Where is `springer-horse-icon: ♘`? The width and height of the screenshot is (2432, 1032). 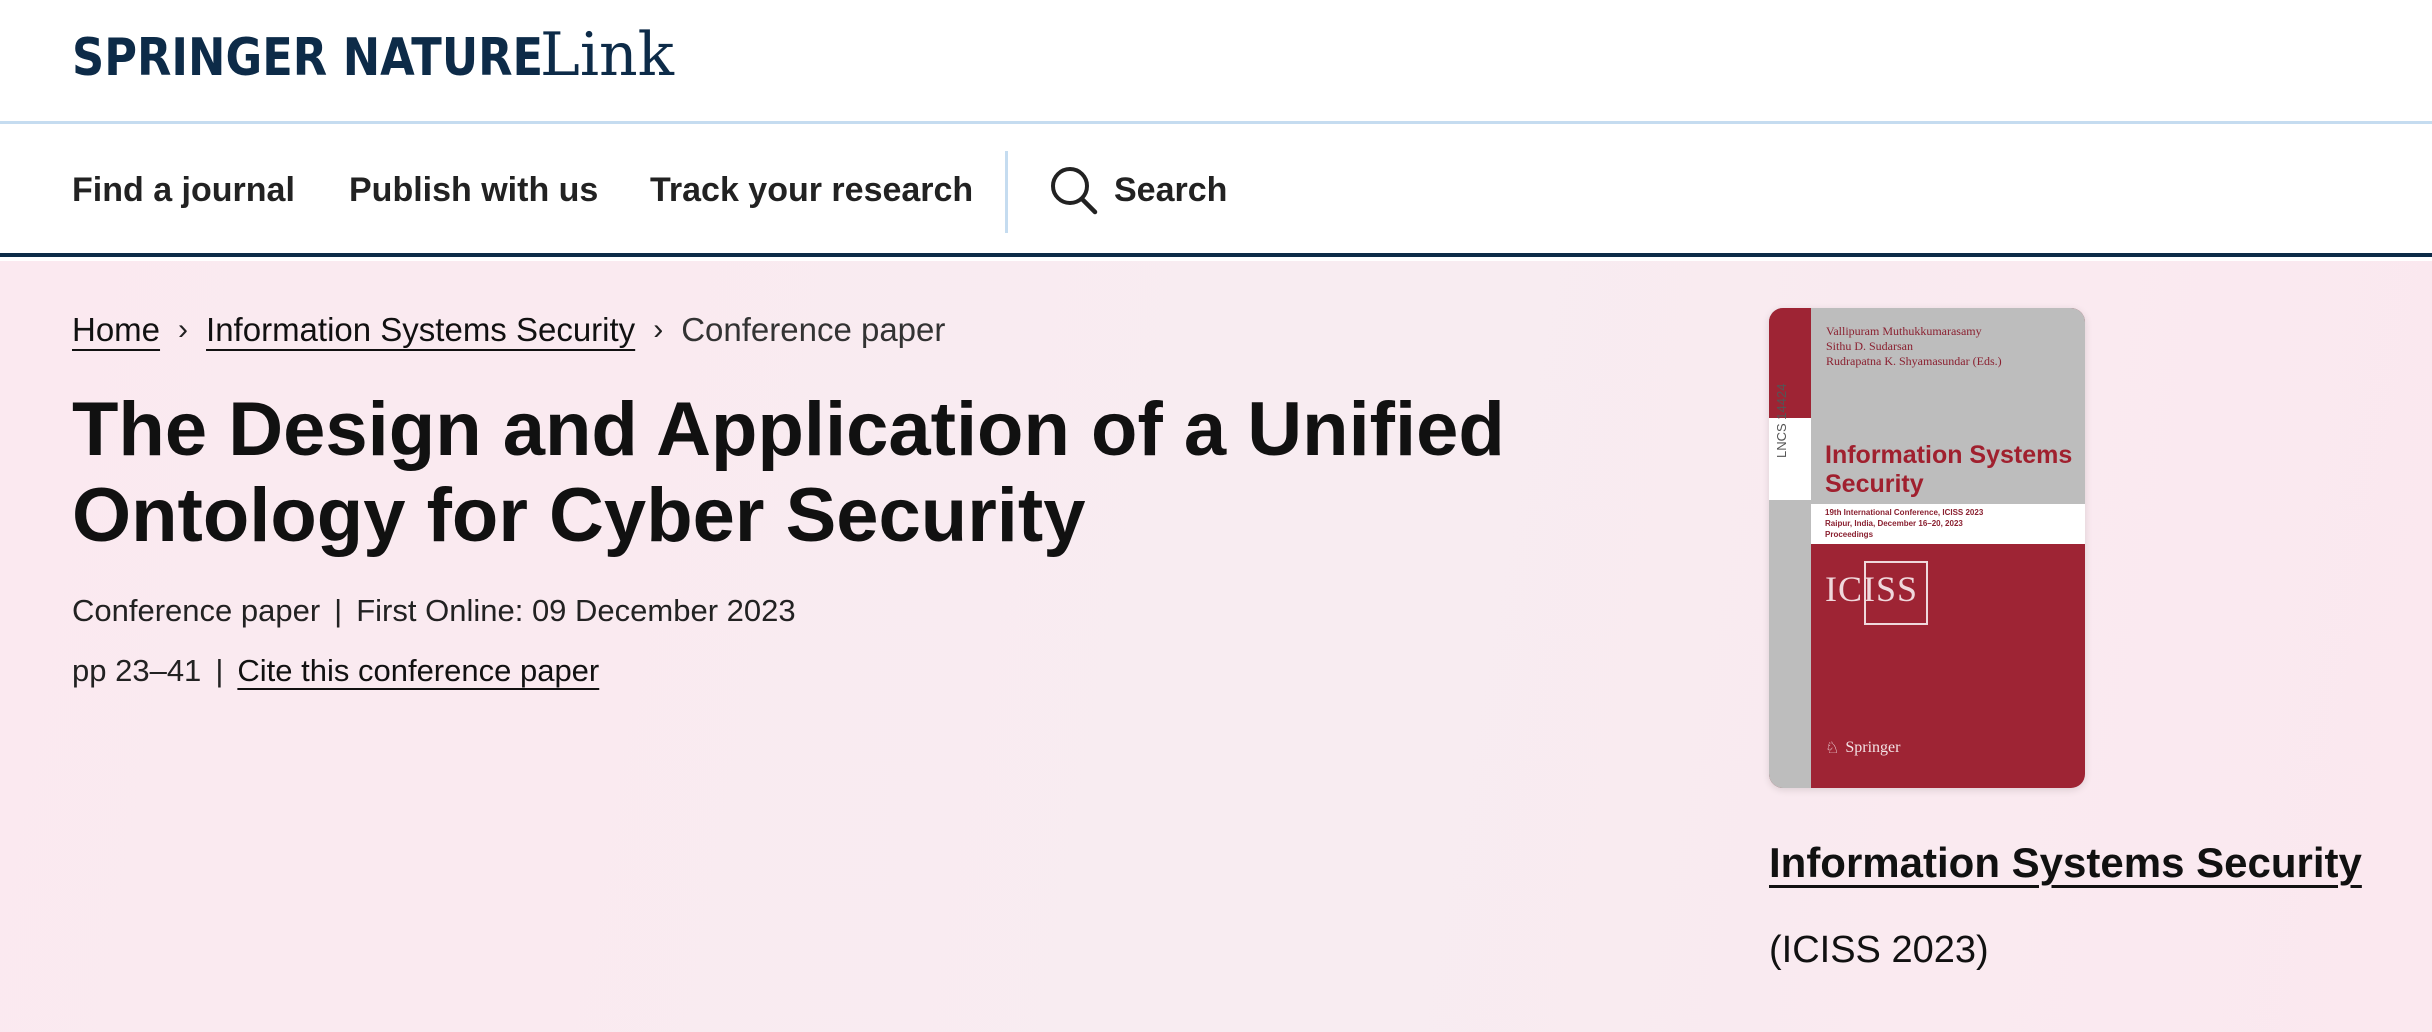 springer-horse-icon: ♘ is located at coordinates (1832, 748).